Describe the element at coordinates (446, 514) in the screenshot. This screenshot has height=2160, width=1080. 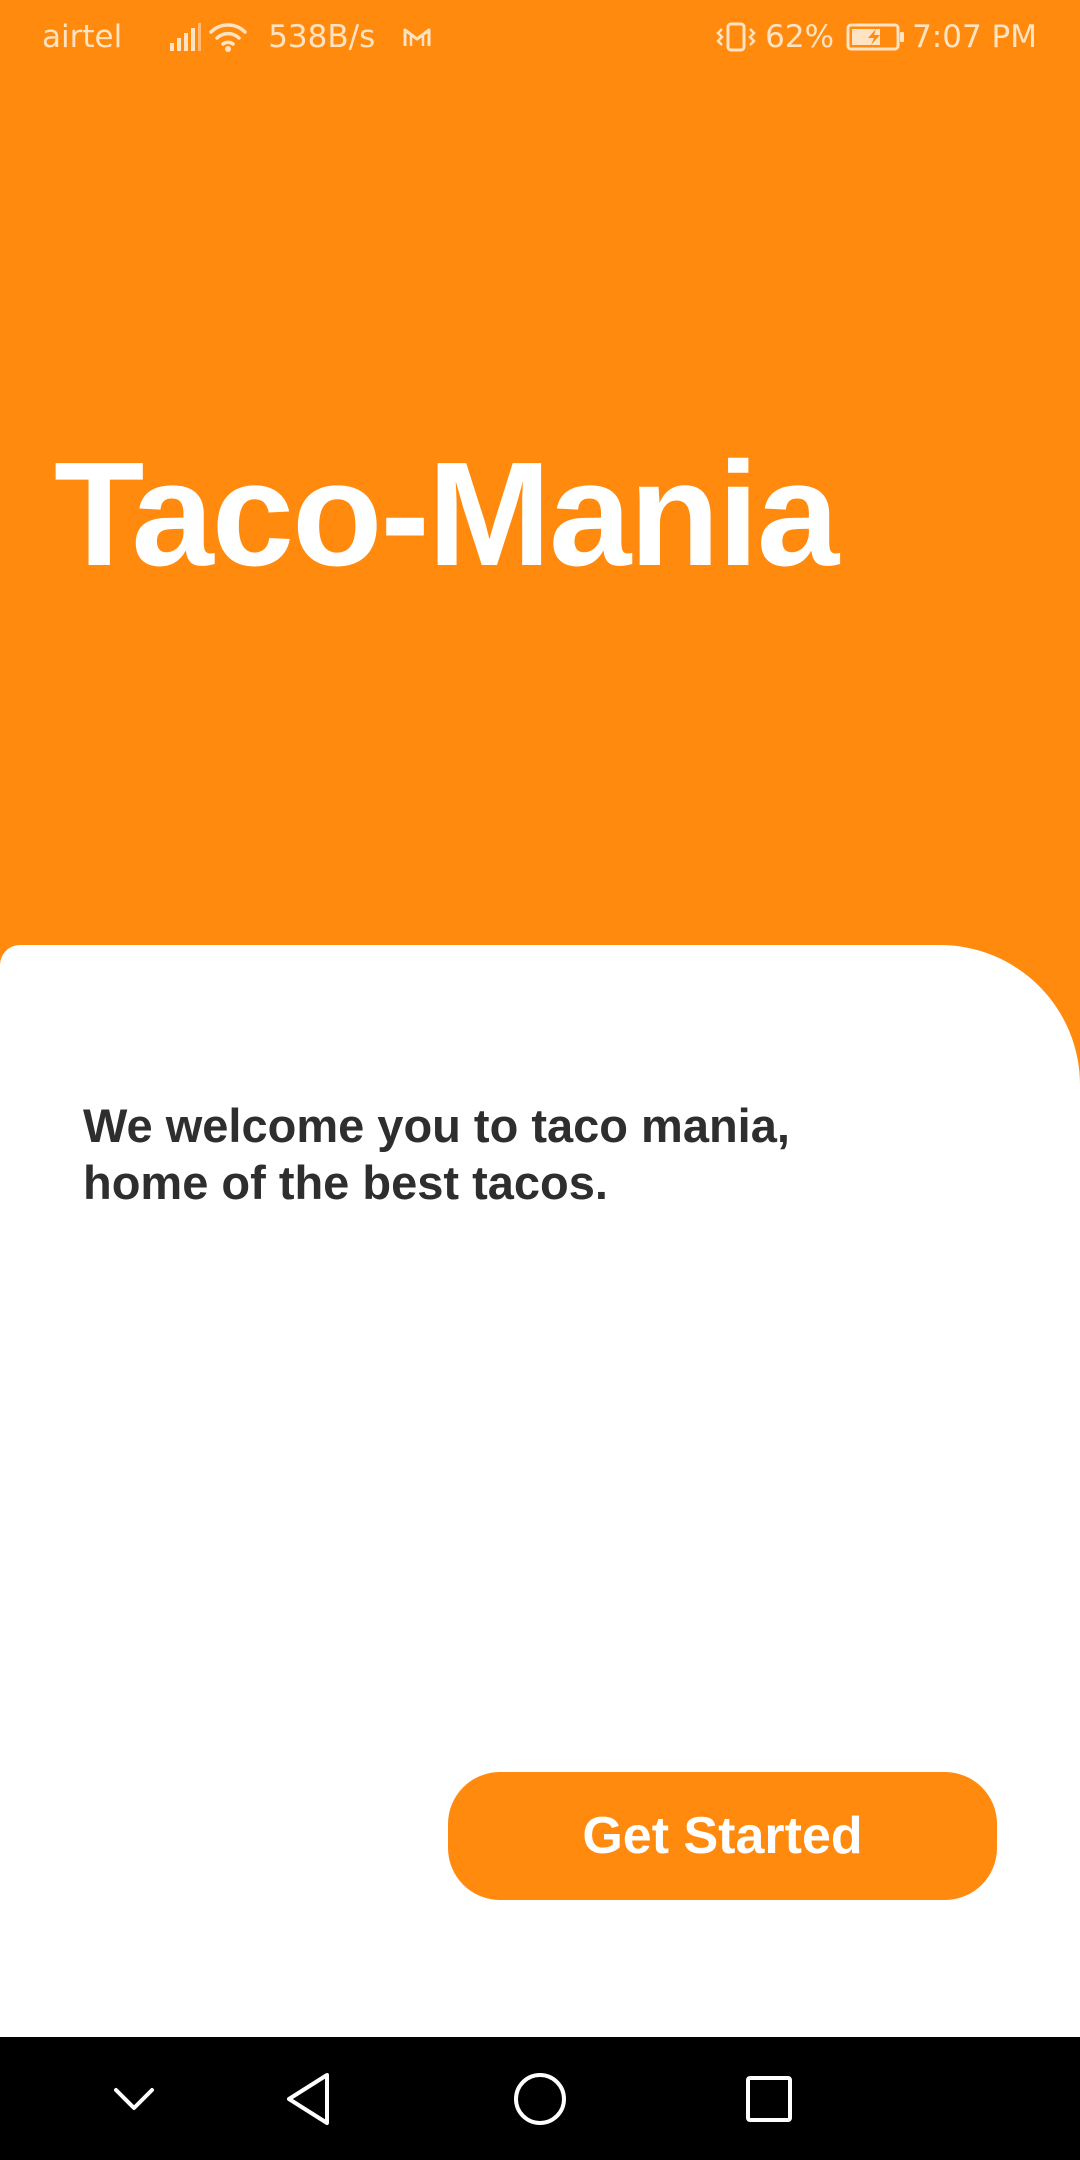
I see `app-title: Taco-Mania` at that location.